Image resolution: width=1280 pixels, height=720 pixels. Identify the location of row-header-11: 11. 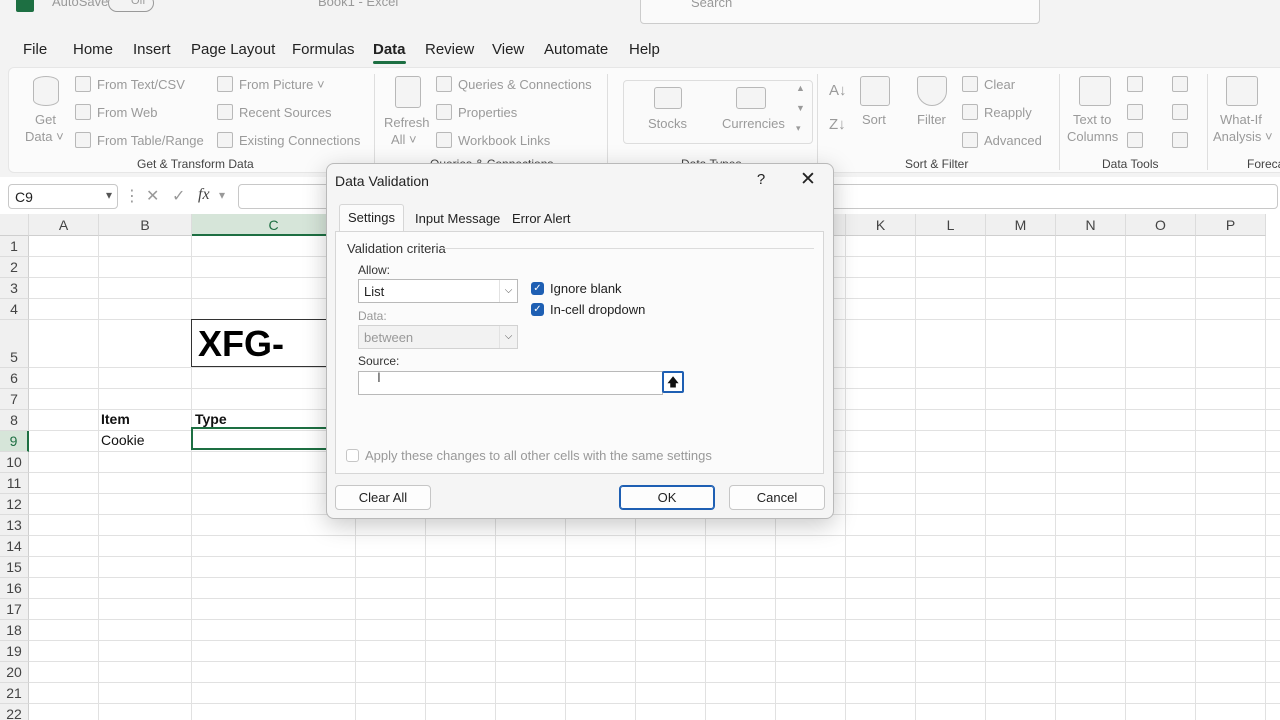
(14, 483).